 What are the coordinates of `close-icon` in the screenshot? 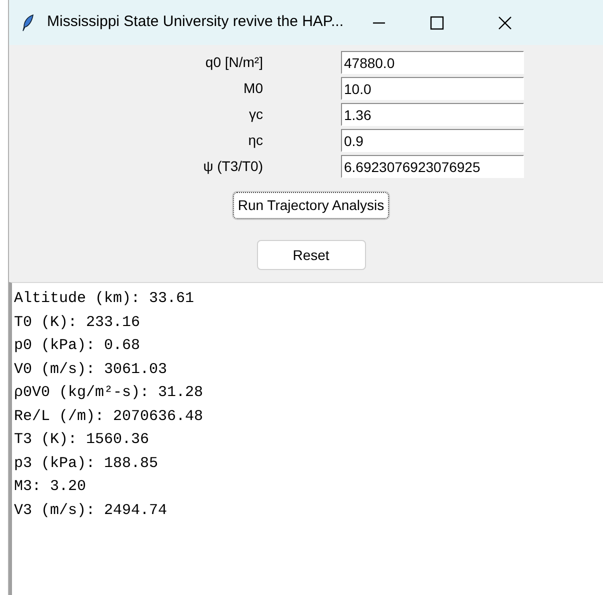 It's located at (505, 23).